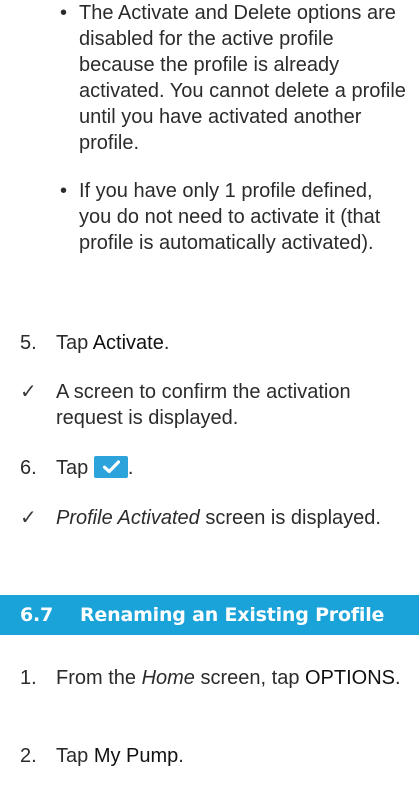  I want to click on checkmark-icon, so click(111, 467).